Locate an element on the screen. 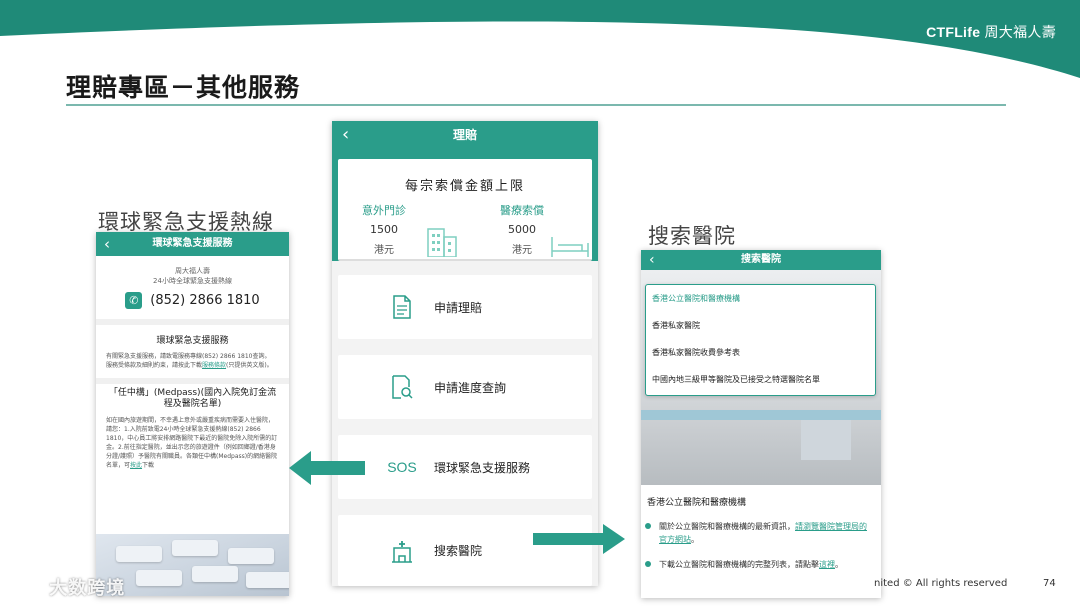 This screenshot has width=1080, height=608. sos-icon: SOS is located at coordinates (402, 467).